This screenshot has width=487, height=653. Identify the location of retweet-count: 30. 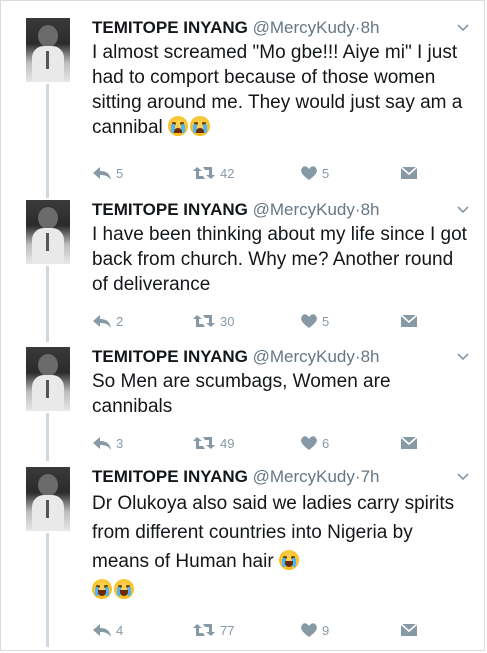
(227, 321).